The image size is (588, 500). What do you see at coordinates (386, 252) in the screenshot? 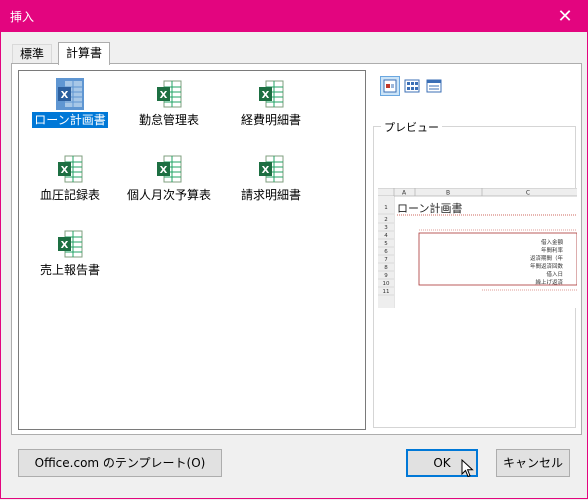
I see `preview-row-header: 6` at bounding box center [386, 252].